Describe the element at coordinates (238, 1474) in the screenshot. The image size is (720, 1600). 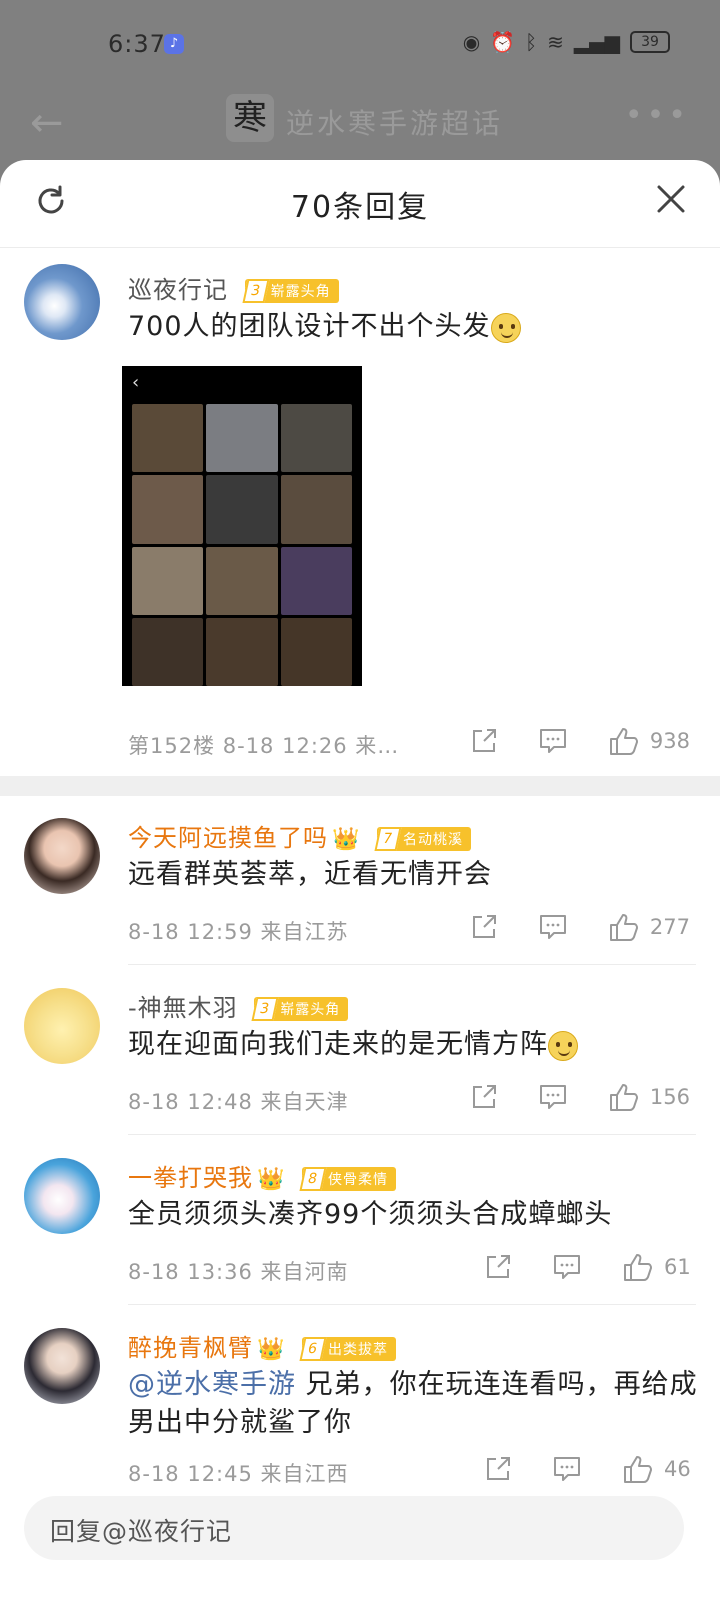
I see `comment-meta: 8-18 12:45 来自江西` at that location.